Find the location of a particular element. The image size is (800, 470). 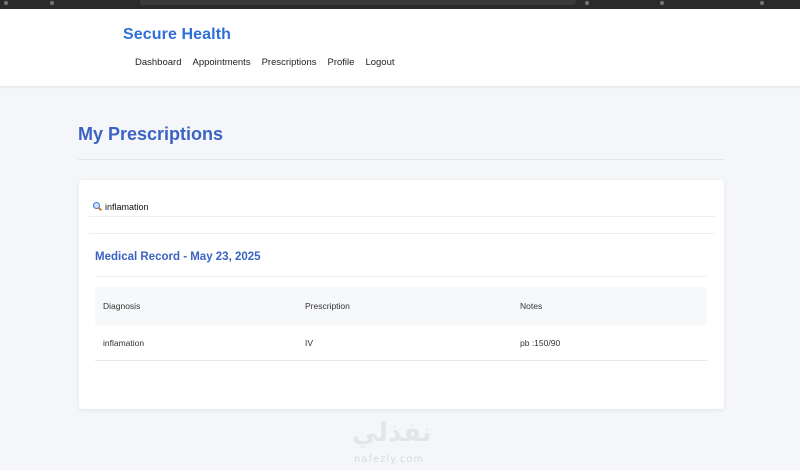

nav-dashboard: Dashboard is located at coordinates (158, 62).